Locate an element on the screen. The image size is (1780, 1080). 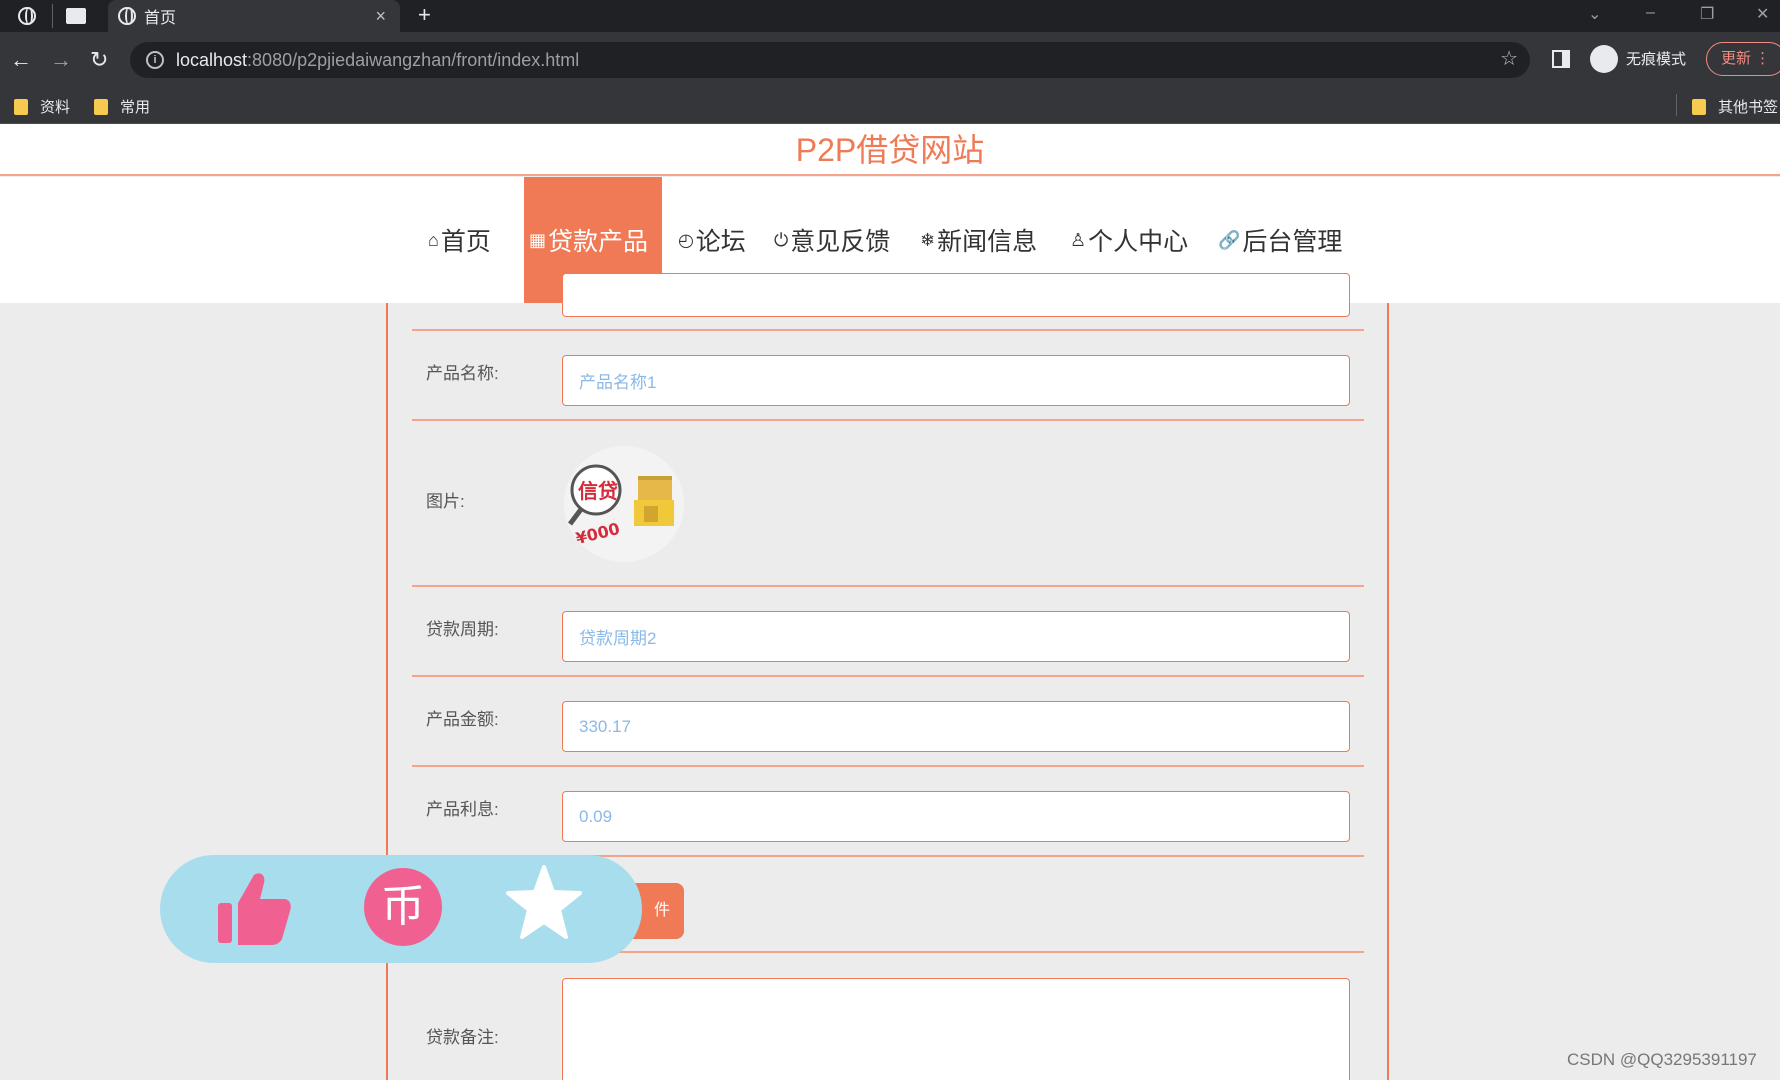
other-bookmarks-folder: 其他书签 is located at coordinates (1735, 106).